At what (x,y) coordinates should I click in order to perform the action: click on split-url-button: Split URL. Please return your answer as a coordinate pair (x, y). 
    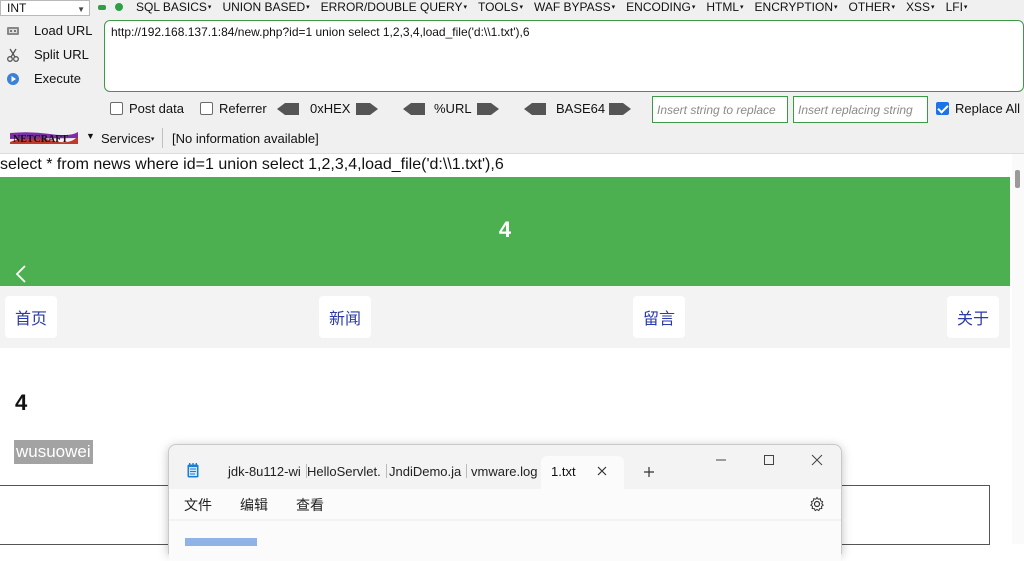
    Looking at the image, I should click on (47, 54).